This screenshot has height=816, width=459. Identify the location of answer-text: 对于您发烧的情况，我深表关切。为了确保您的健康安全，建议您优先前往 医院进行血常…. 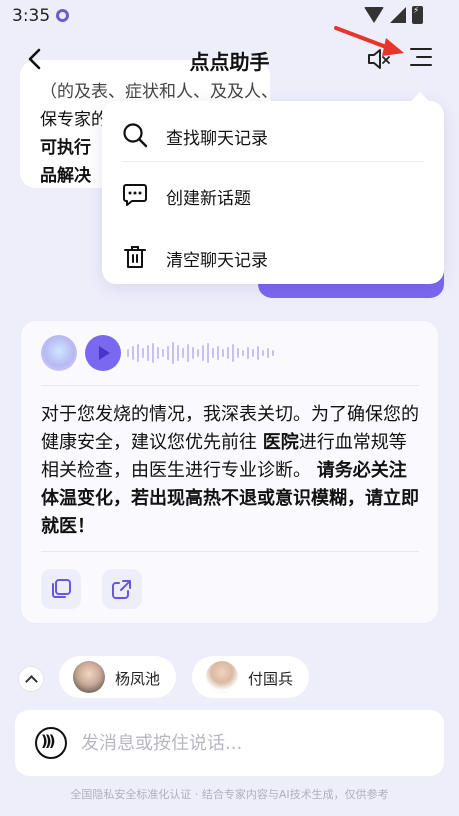
(230, 471).